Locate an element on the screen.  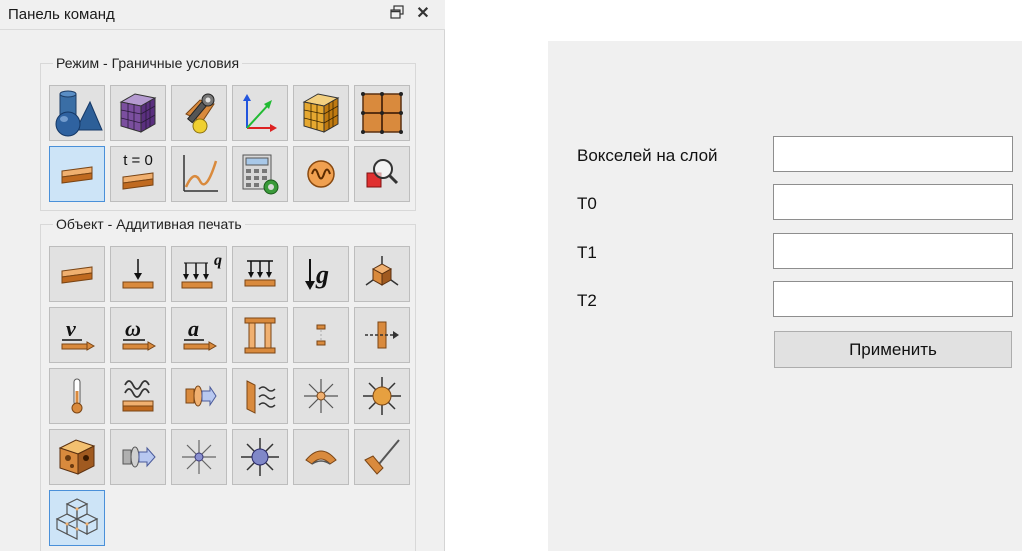
convection-icon is located at coordinates (261, 397).